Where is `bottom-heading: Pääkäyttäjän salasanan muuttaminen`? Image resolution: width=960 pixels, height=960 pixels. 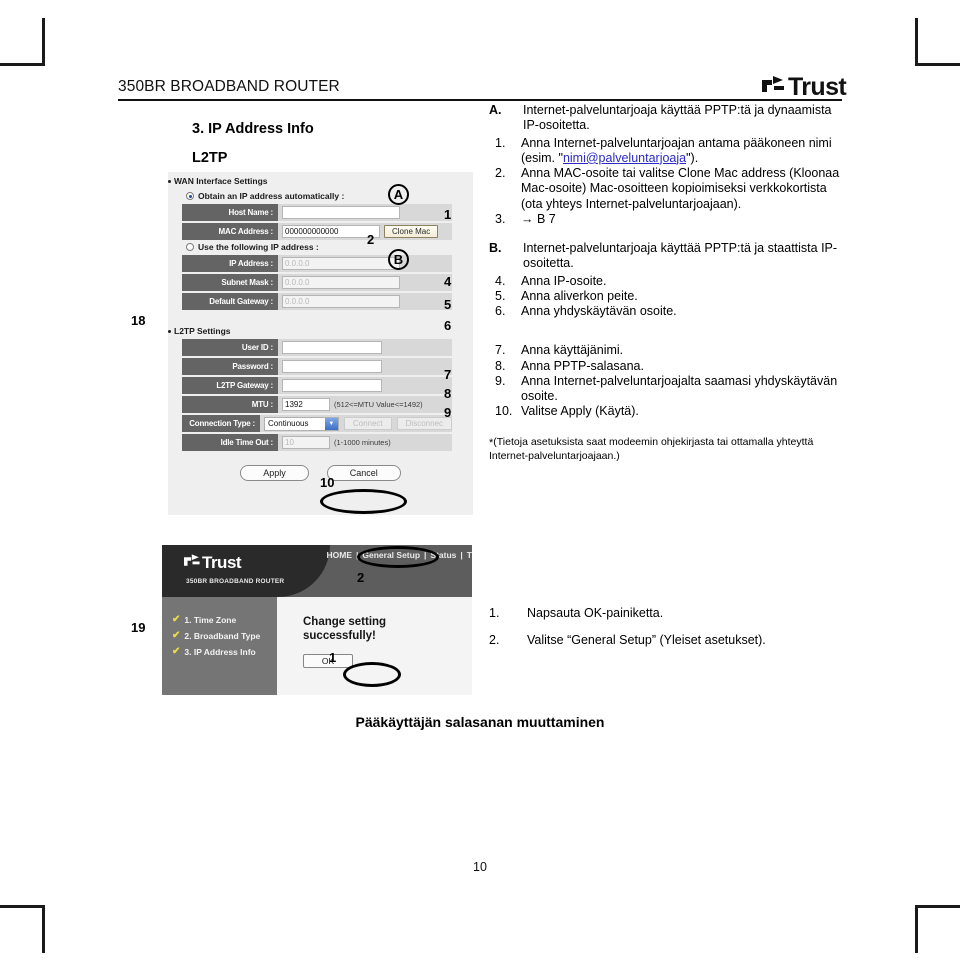 bottom-heading: Pääkäyttäjän salasanan muuttaminen is located at coordinates (480, 722).